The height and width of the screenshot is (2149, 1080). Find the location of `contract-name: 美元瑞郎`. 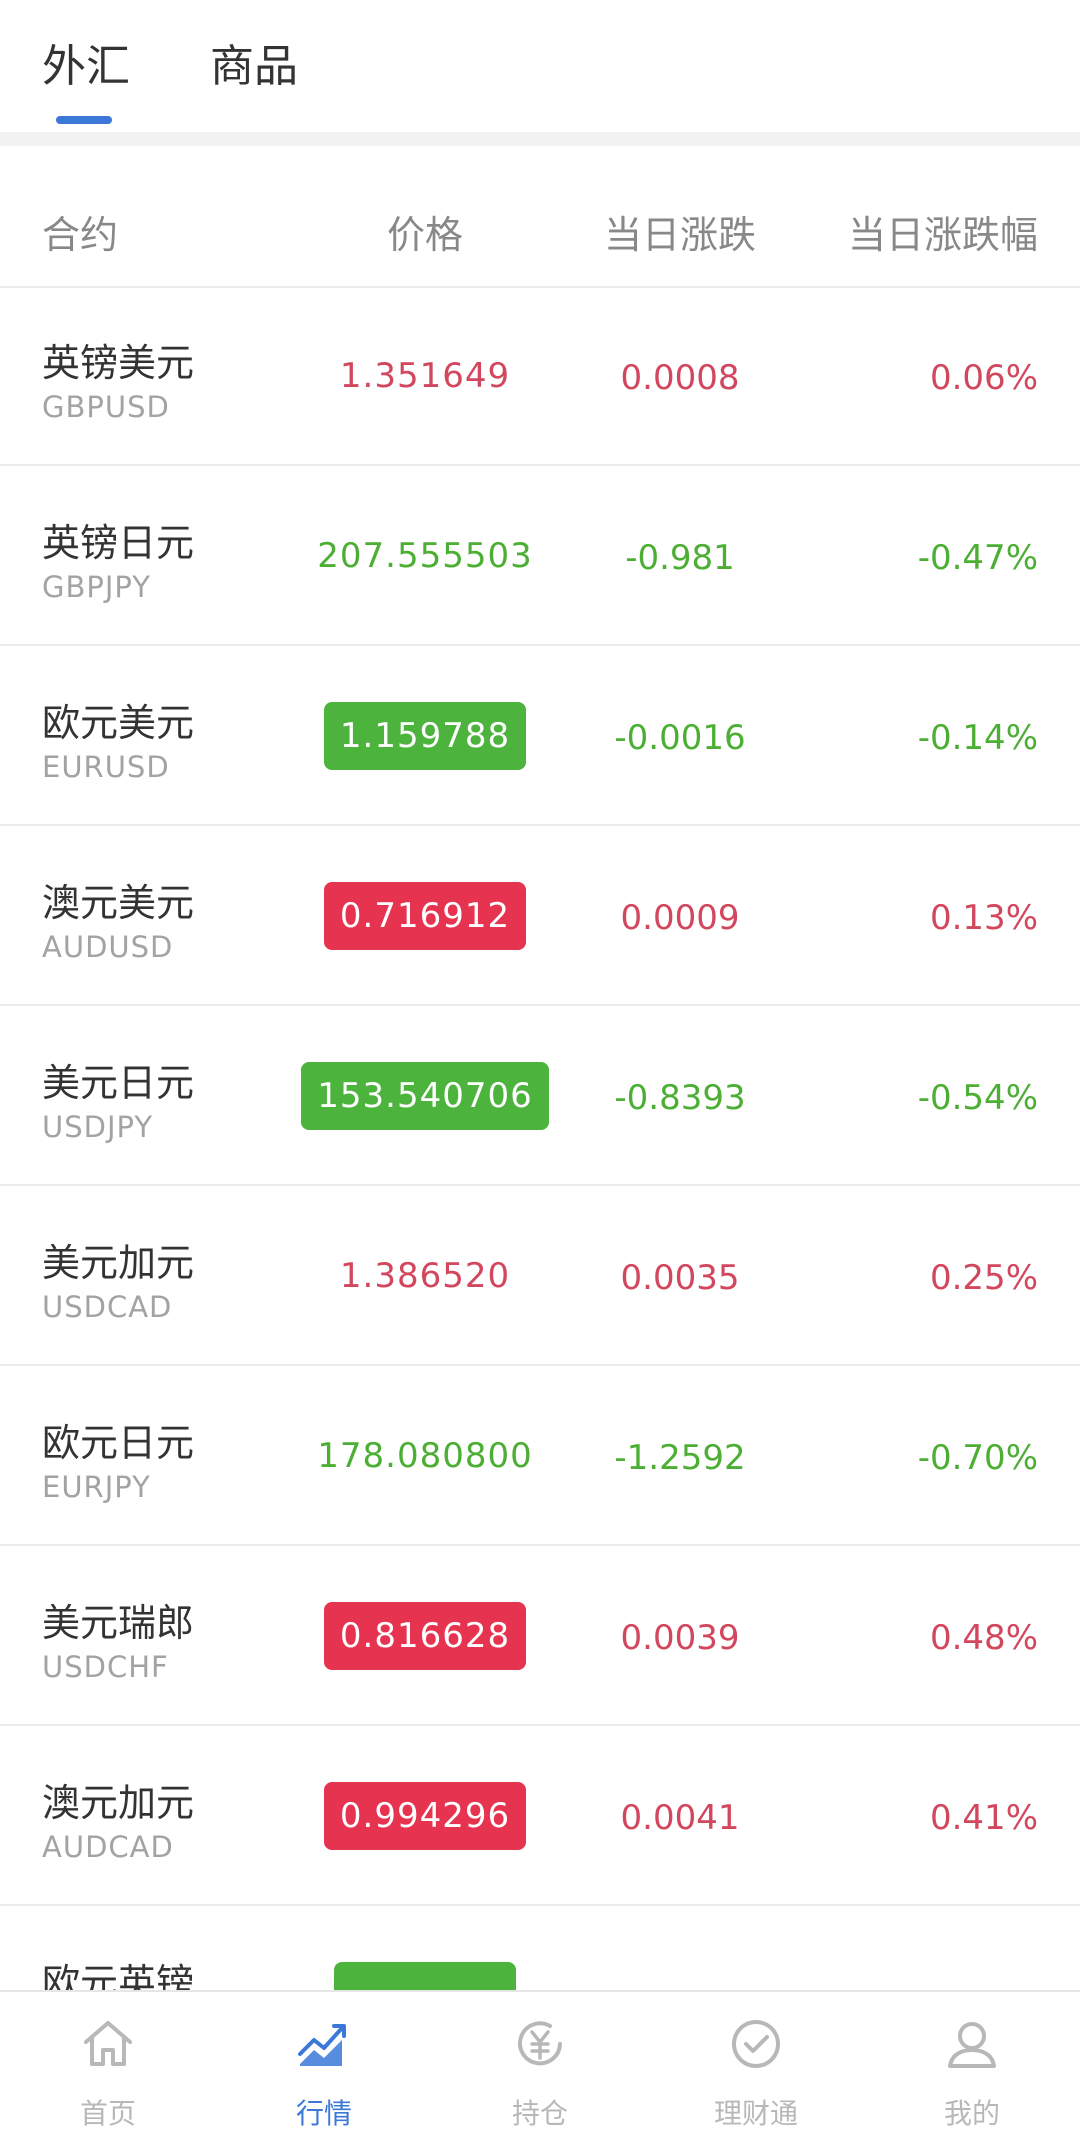

contract-name: 美元瑞郎 is located at coordinates (118, 1623).